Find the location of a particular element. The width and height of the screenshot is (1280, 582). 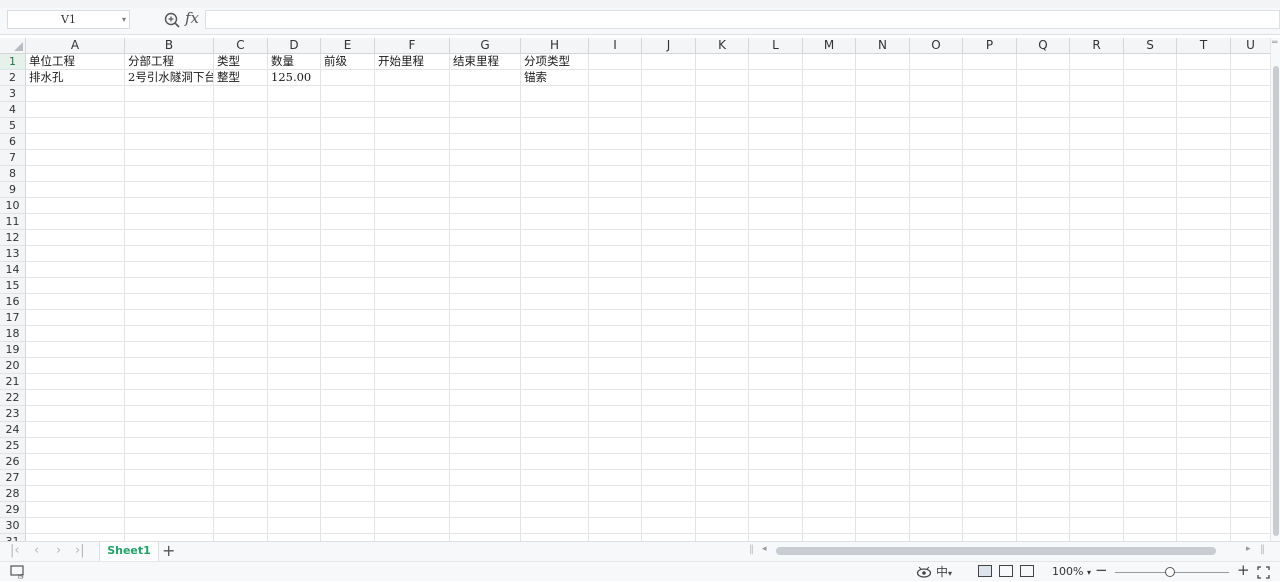

cell-s16 is located at coordinates (1150, 302).